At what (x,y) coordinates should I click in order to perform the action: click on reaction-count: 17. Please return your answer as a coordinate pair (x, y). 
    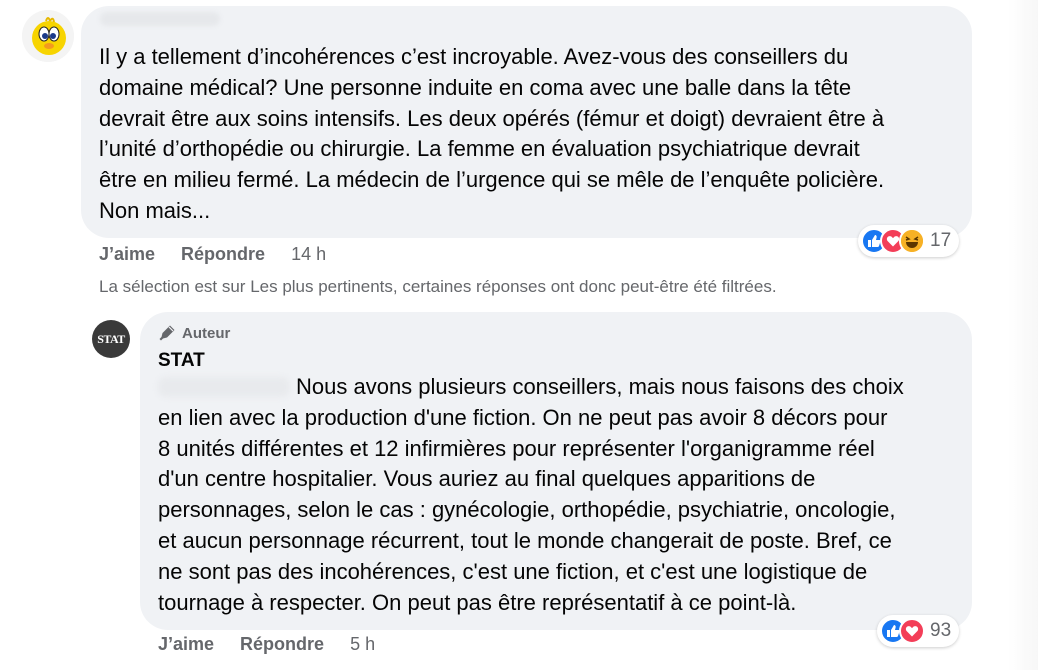
    Looking at the image, I should click on (941, 240).